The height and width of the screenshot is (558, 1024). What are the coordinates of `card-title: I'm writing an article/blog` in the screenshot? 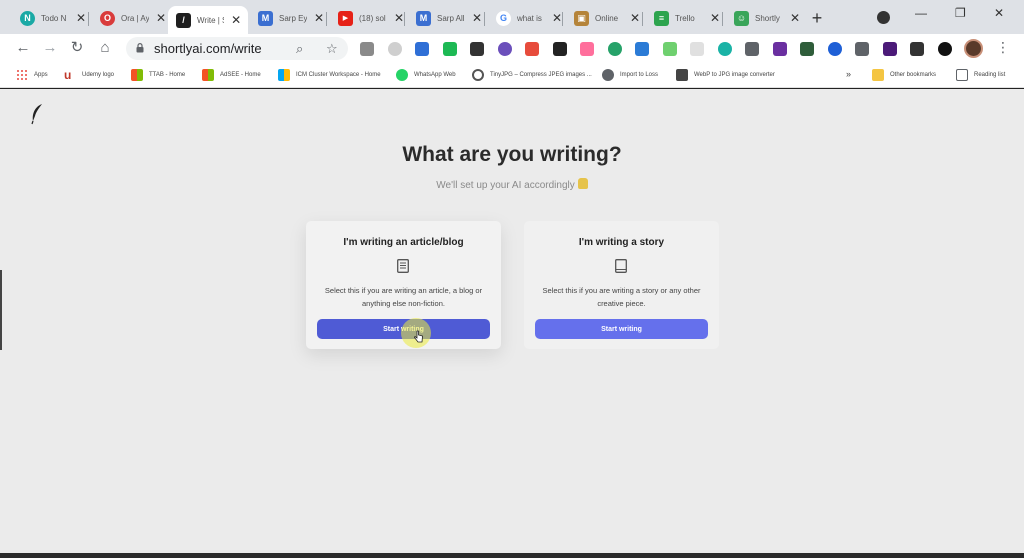 It's located at (403, 242).